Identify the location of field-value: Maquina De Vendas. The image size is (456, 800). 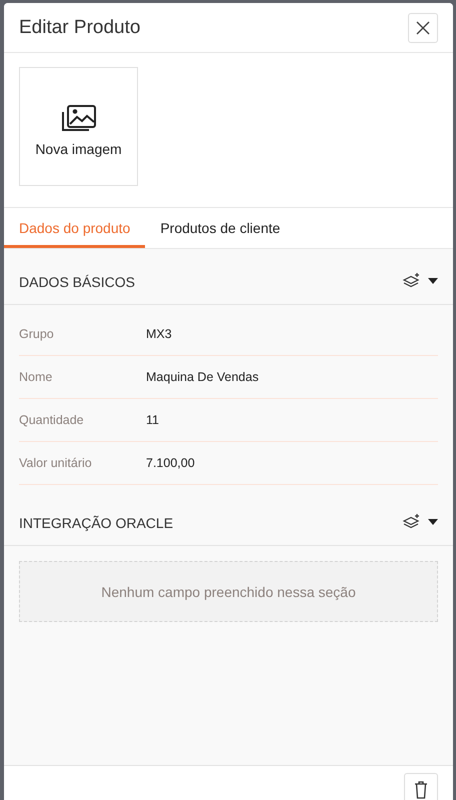
(202, 377).